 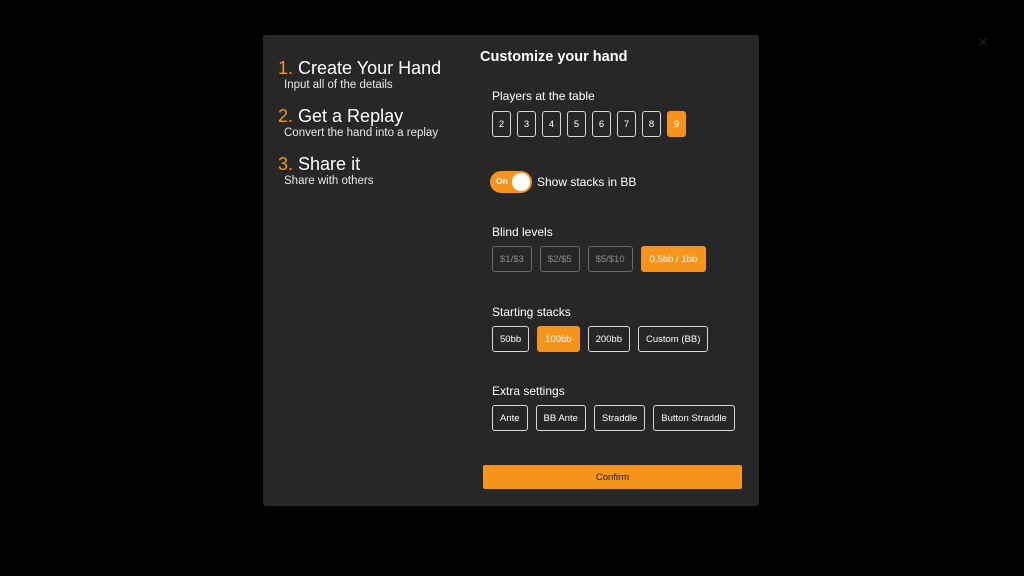 I want to click on players-options: 2 3 4 5 6 7 8 9, so click(x=589, y=124).